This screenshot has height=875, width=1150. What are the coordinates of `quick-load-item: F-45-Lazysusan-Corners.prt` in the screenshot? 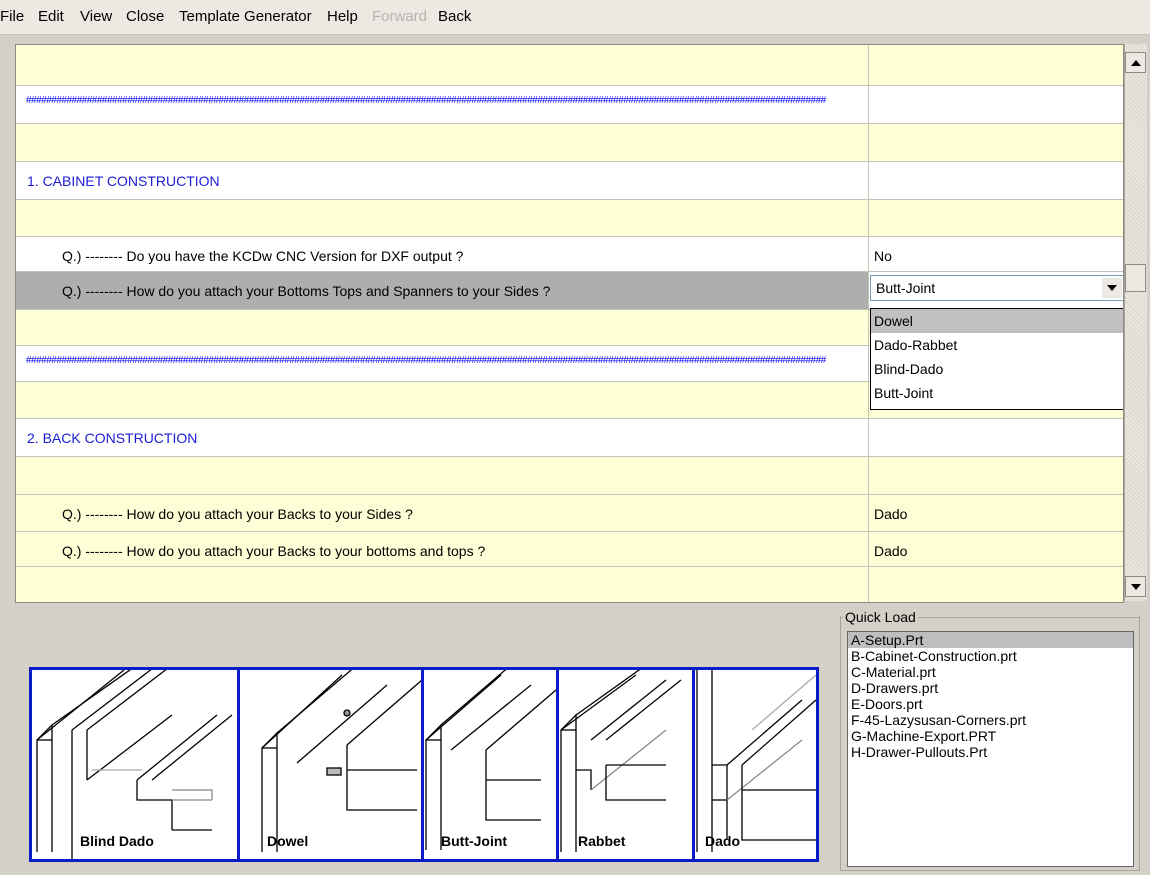 It's located at (990, 720).